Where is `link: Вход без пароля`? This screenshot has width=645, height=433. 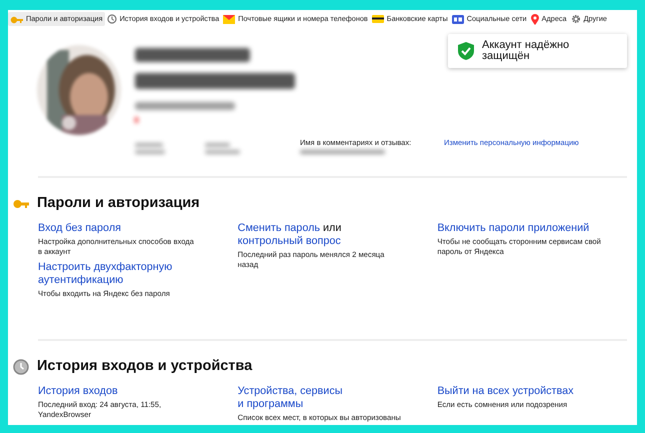
link: Вход без пароля is located at coordinates (79, 228).